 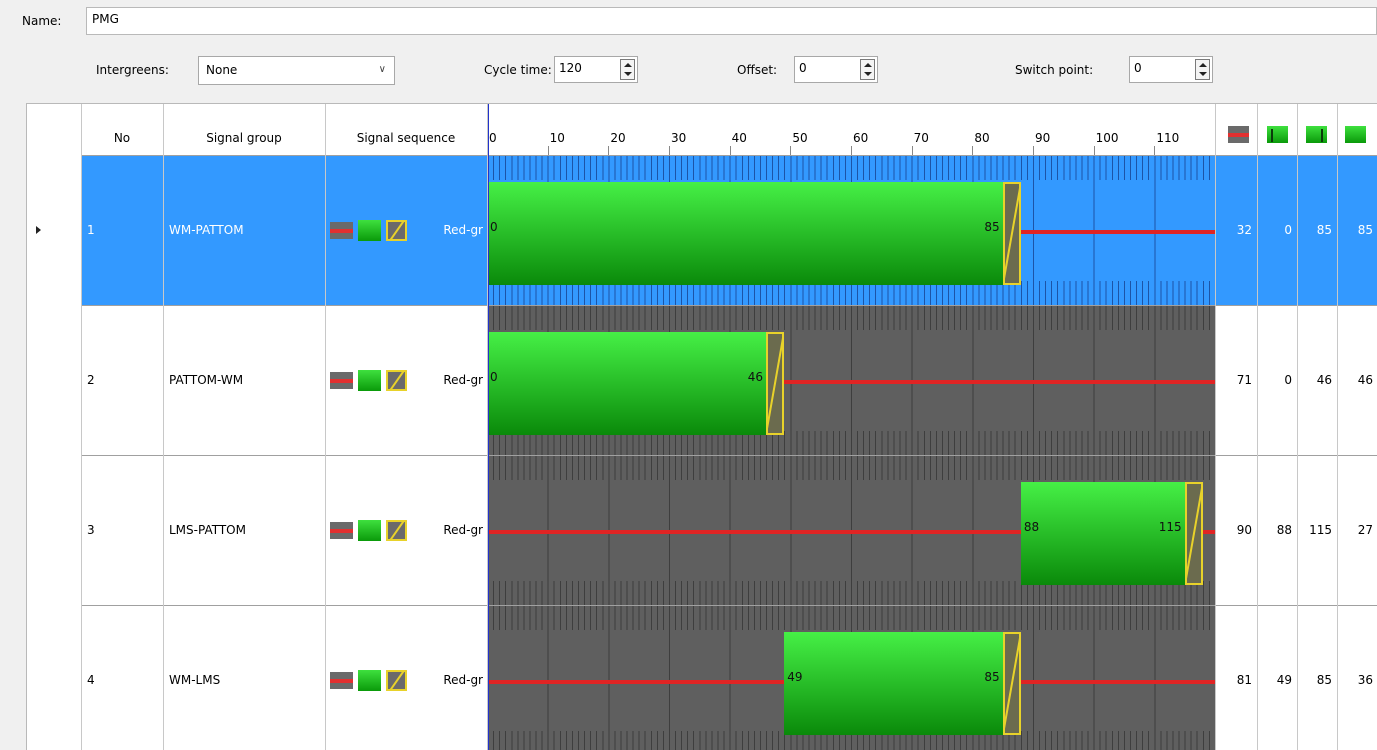 What do you see at coordinates (54, 129) in the screenshot?
I see `row-header-corner` at bounding box center [54, 129].